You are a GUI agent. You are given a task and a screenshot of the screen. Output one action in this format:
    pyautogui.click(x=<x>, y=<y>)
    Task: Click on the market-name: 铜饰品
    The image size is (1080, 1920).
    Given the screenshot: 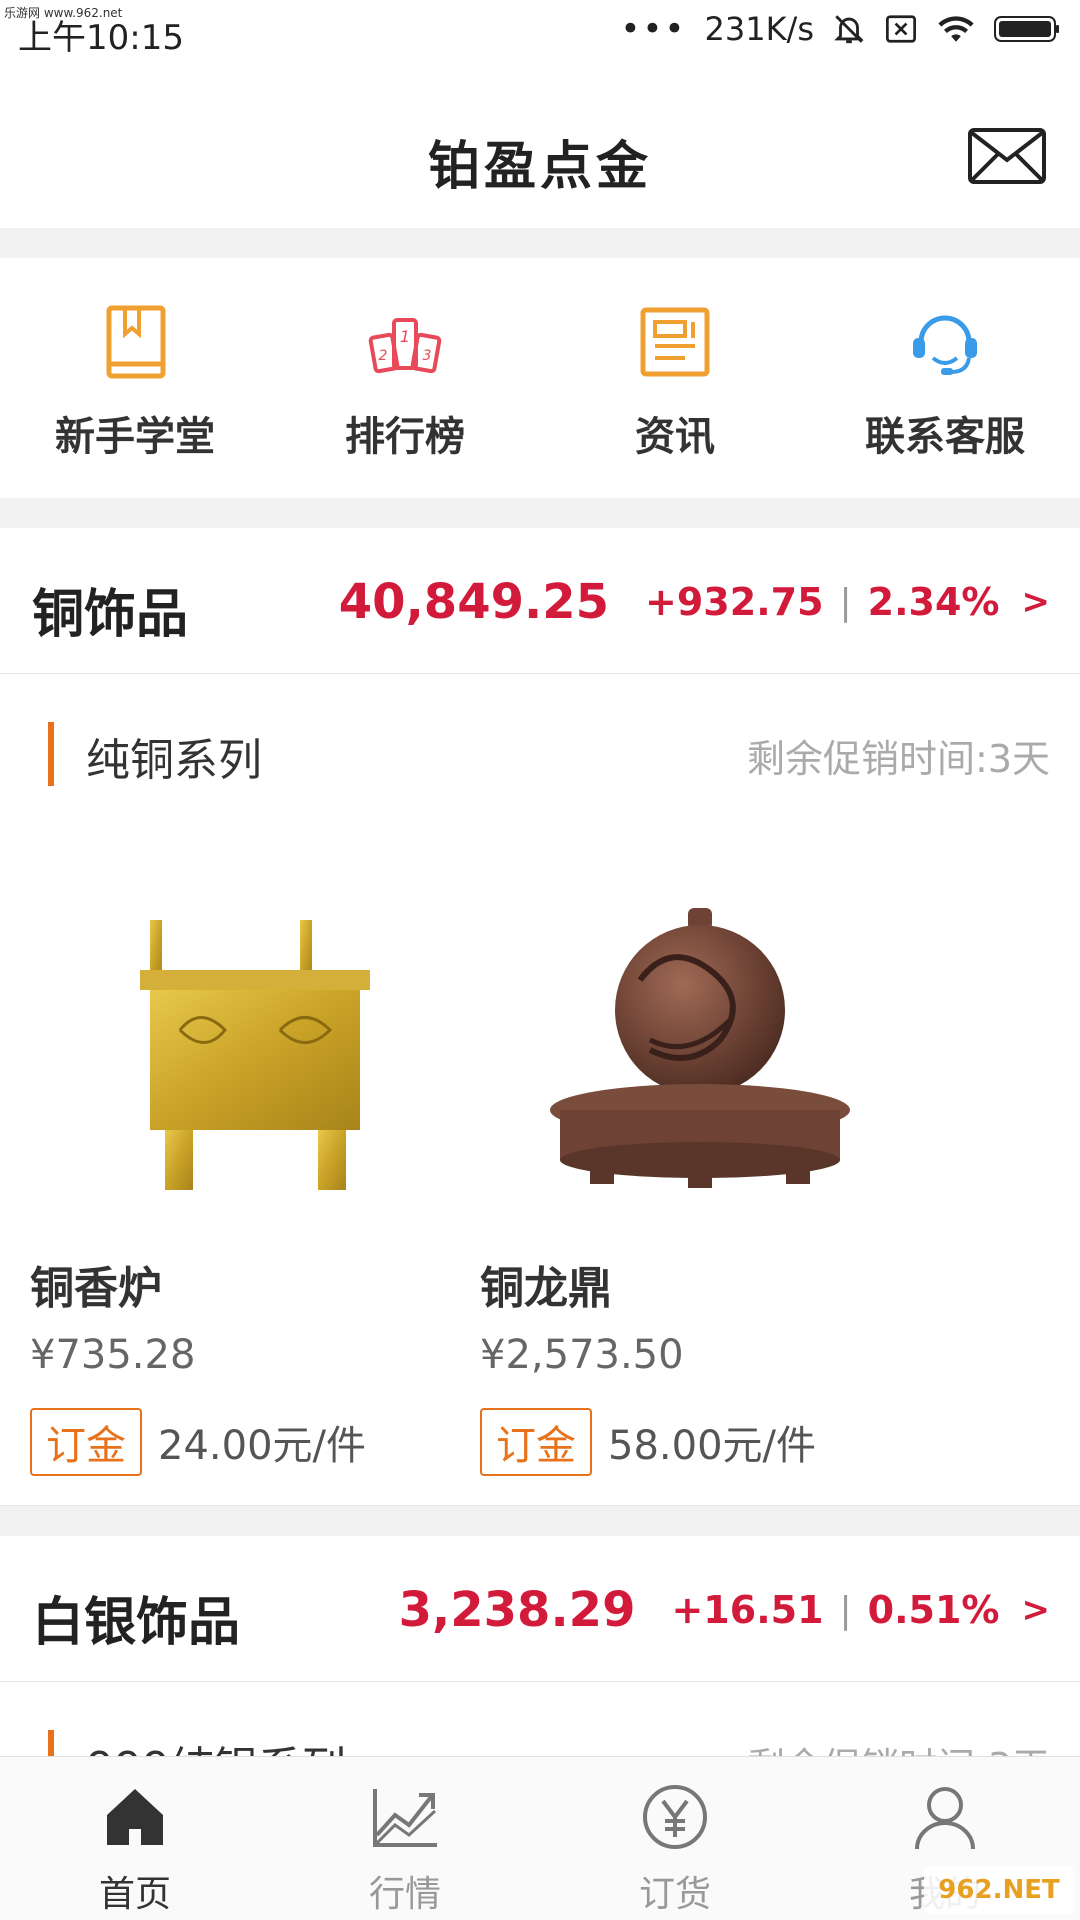 What is the action you would take?
    pyautogui.click(x=110, y=615)
    